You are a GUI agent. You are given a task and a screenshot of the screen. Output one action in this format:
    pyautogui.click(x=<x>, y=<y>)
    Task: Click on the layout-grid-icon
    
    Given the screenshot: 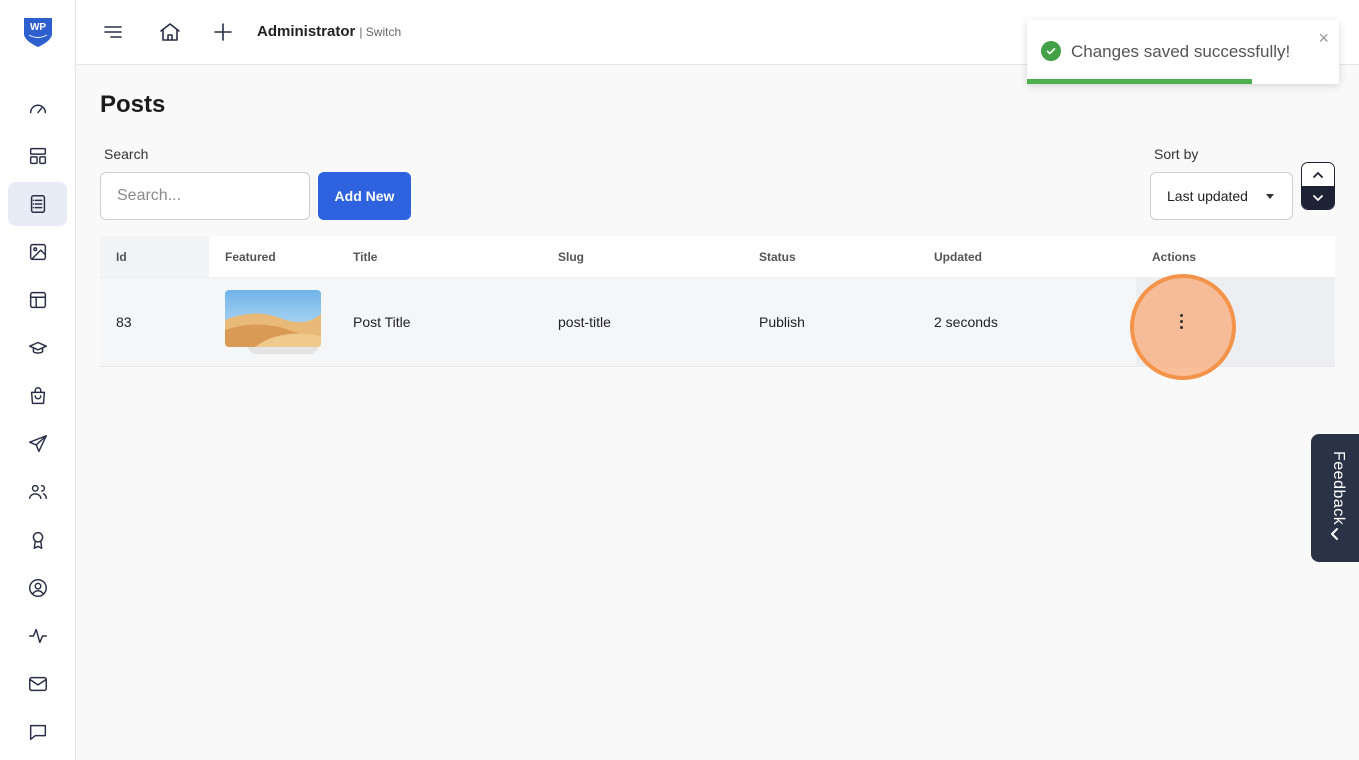 What is the action you would take?
    pyautogui.click(x=37, y=156)
    